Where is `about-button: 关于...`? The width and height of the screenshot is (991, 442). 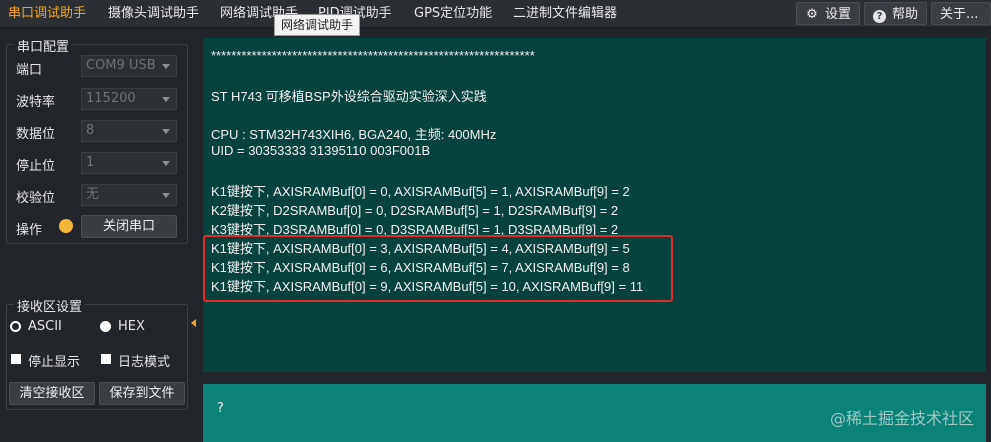
about-button: 关于... is located at coordinates (961, 13).